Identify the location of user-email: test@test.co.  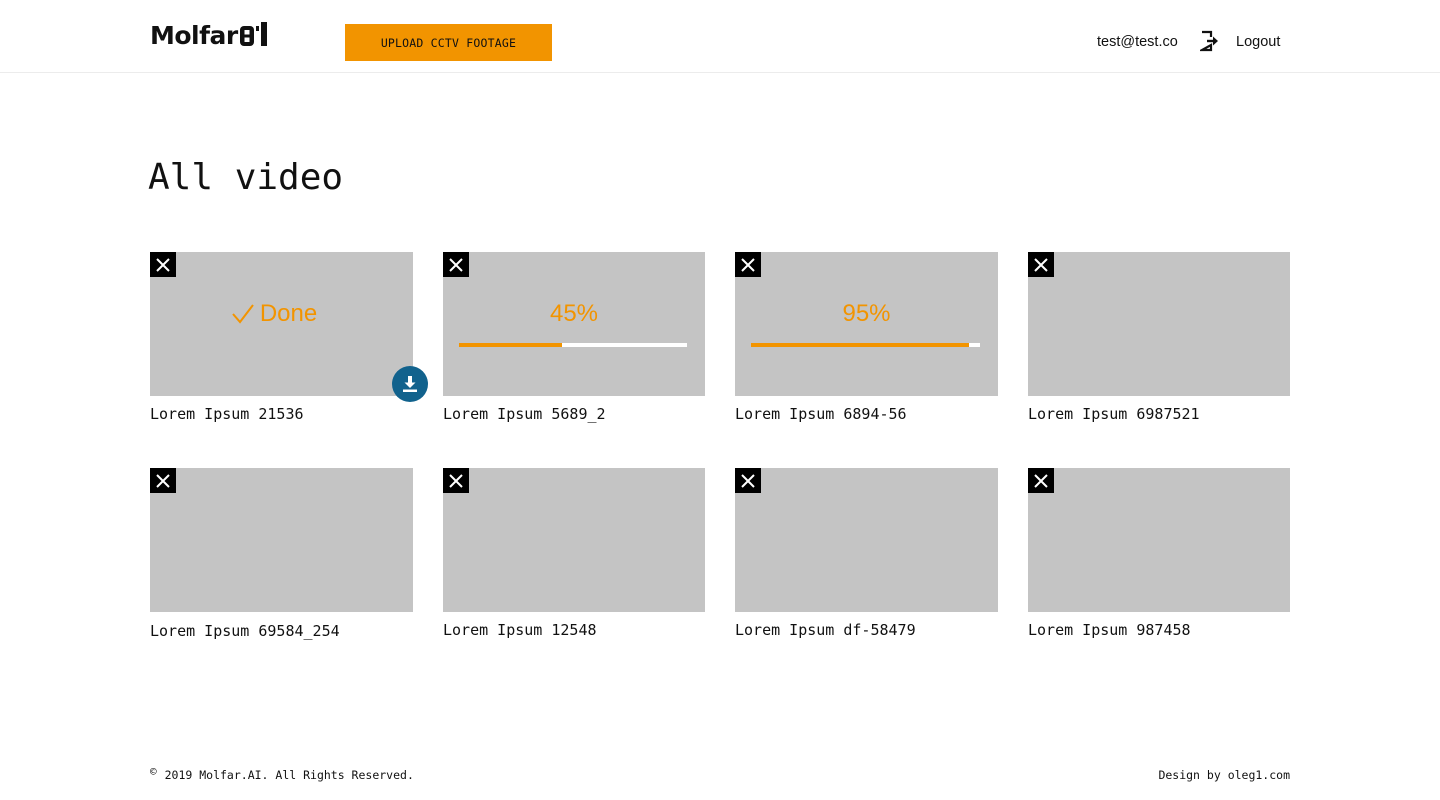
(1137, 42).